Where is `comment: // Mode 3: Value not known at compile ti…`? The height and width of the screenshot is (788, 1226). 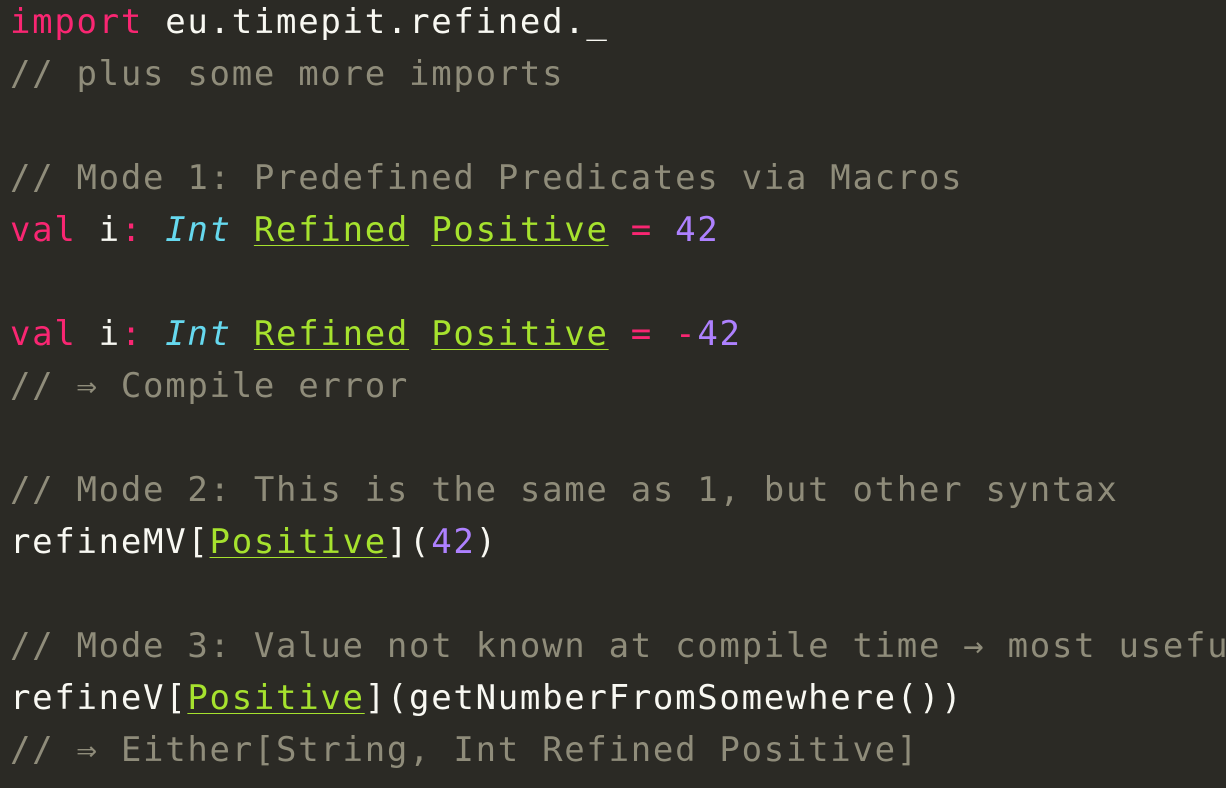 comment: // Mode 3: Value not known at compile ti… is located at coordinates (618, 646).